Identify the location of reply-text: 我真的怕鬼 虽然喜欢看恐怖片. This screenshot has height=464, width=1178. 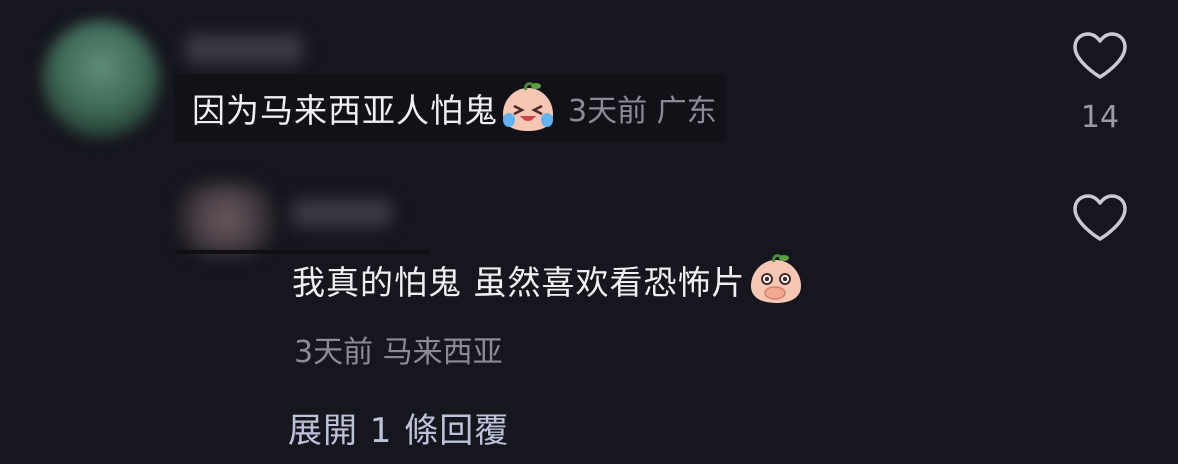
(519, 282).